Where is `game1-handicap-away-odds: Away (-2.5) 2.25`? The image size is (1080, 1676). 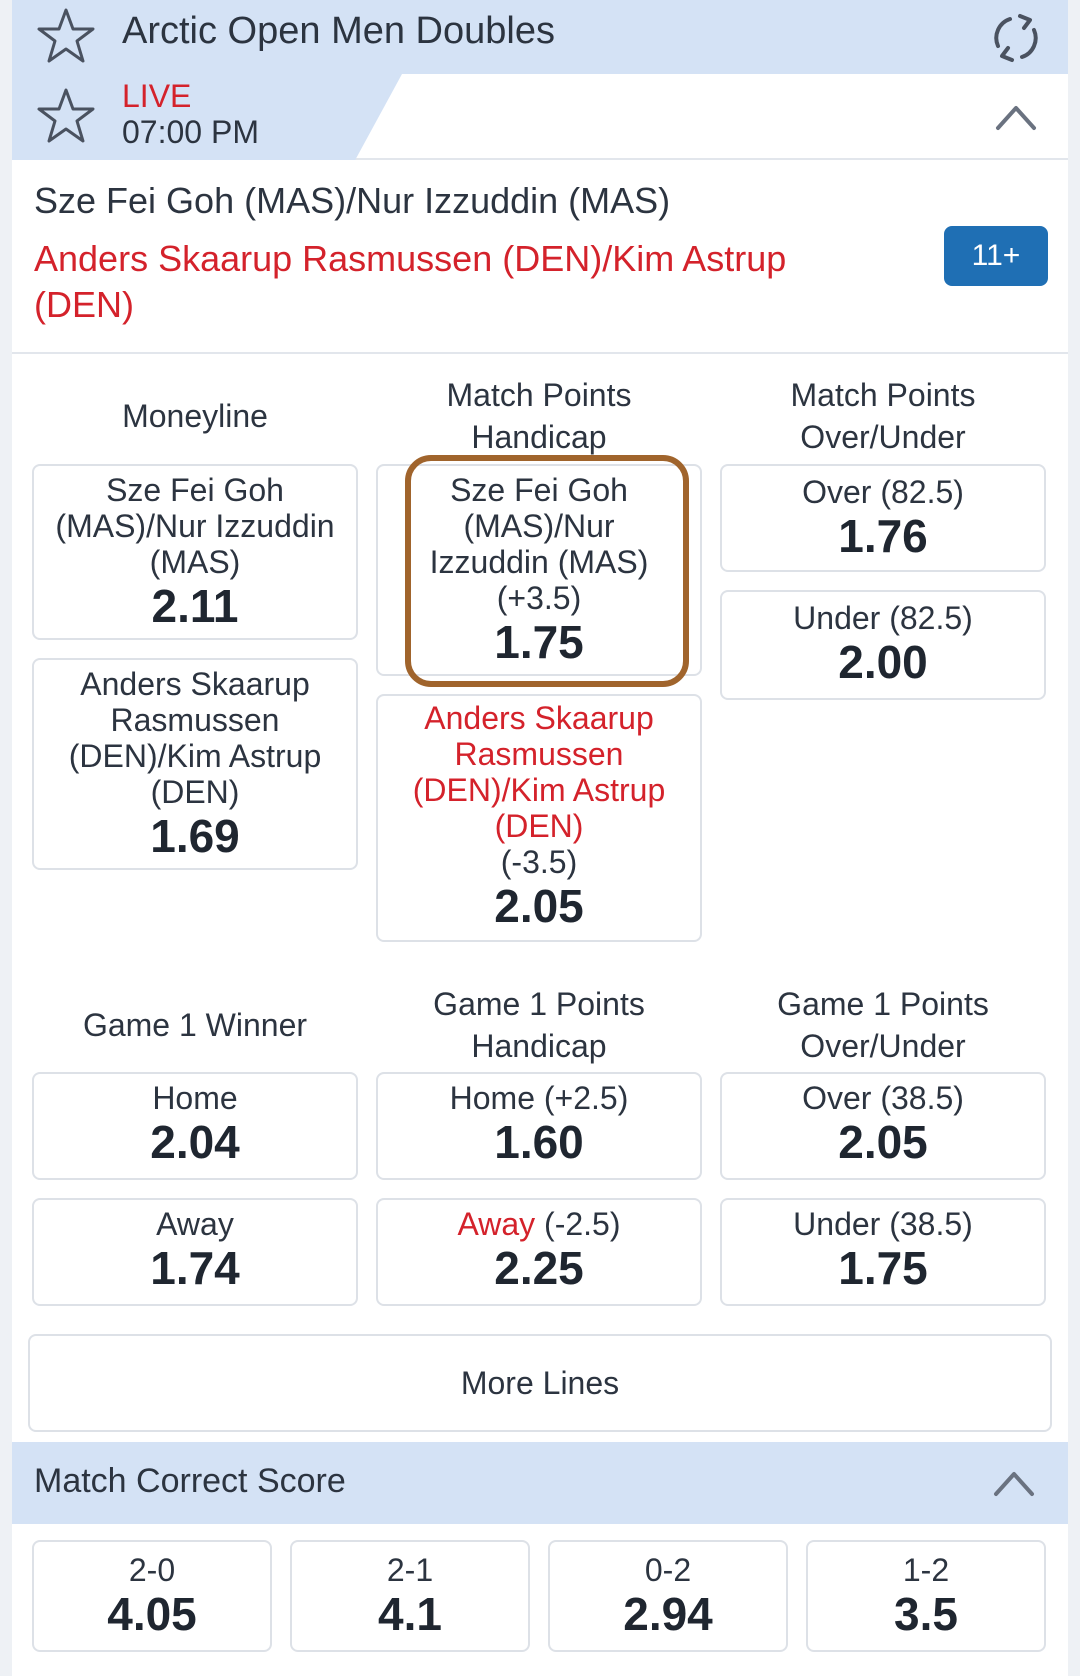
game1-handicap-away-odds: Away (-2.5) 2.25 is located at coordinates (539, 1252).